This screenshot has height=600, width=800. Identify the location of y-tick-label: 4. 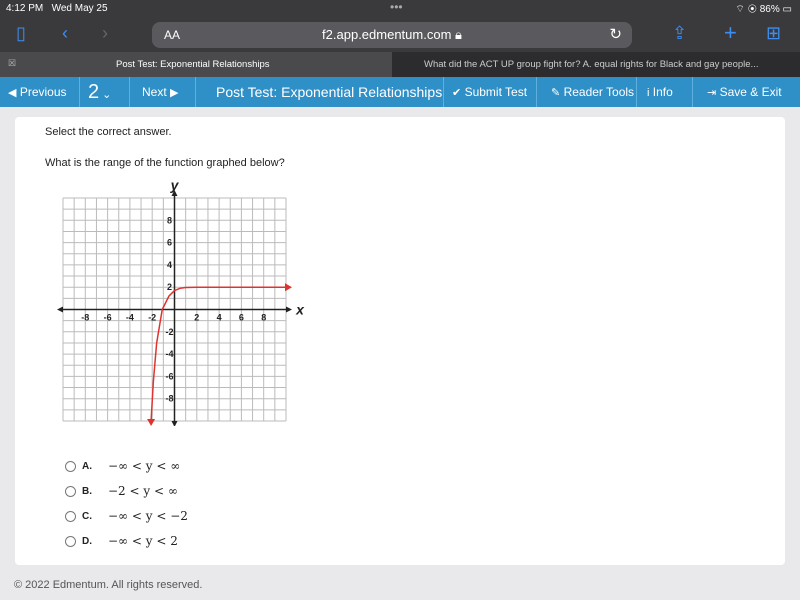
(169, 265).